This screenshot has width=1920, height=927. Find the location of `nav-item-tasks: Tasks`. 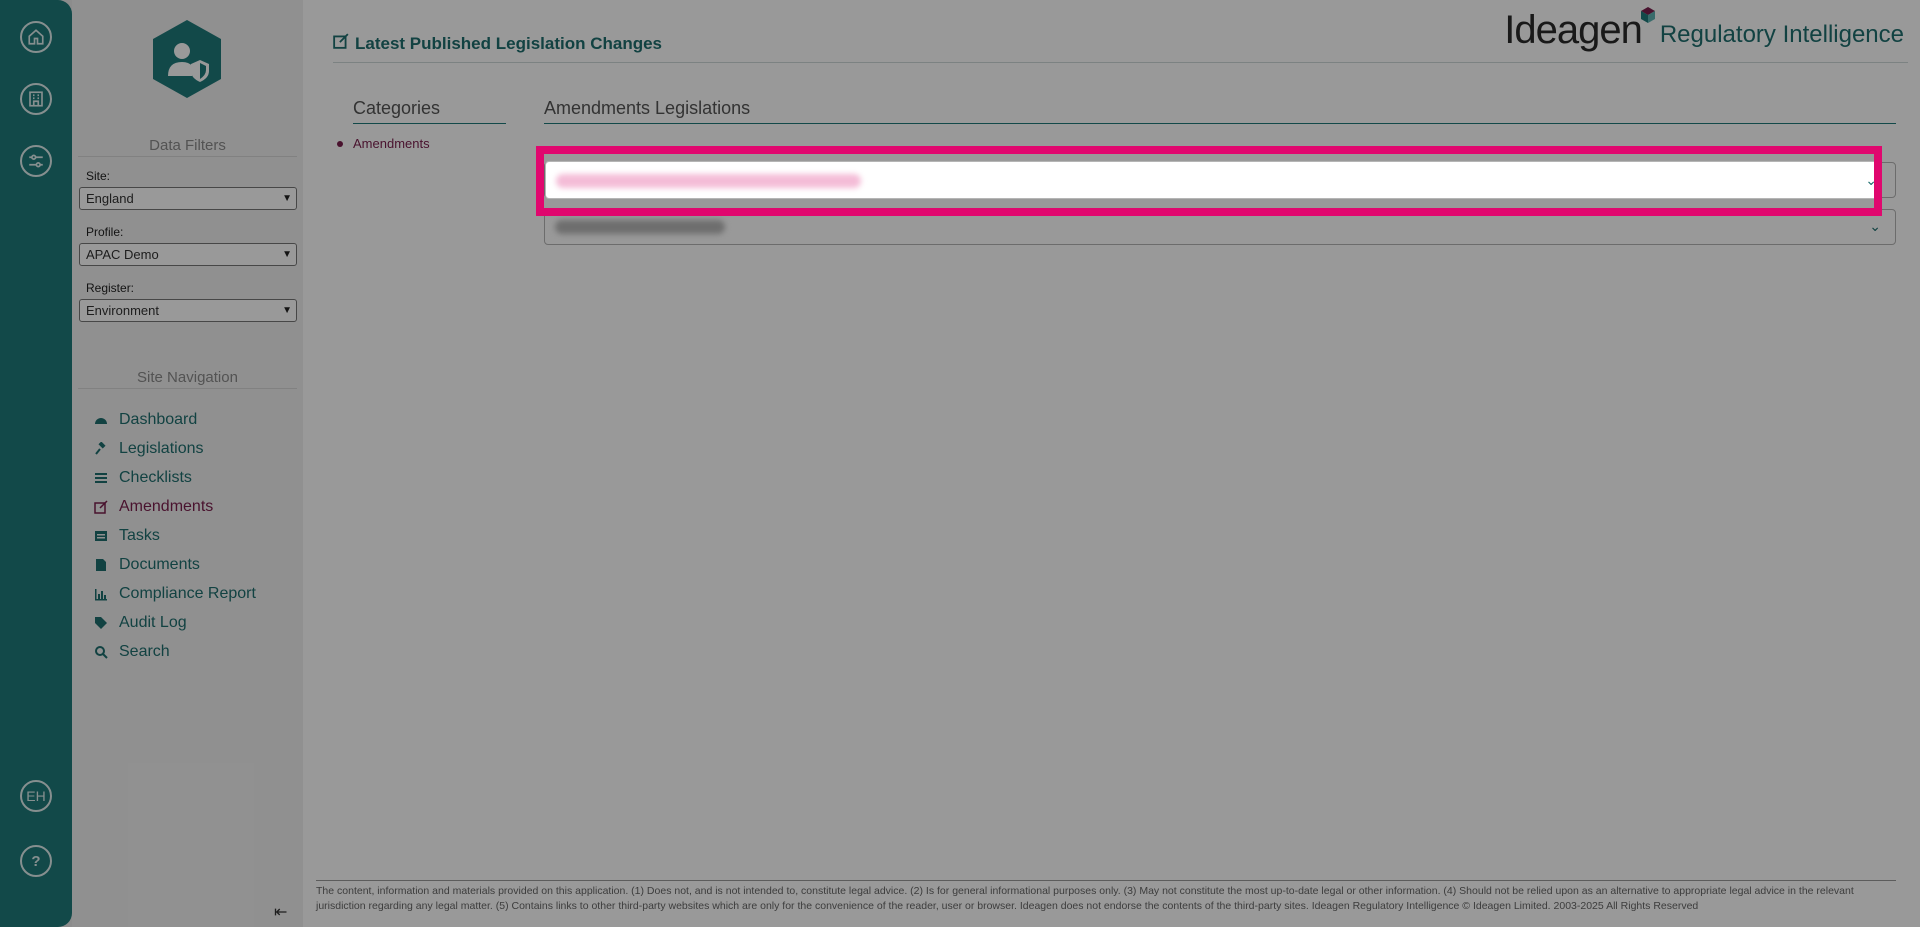

nav-item-tasks: Tasks is located at coordinates (127, 536).